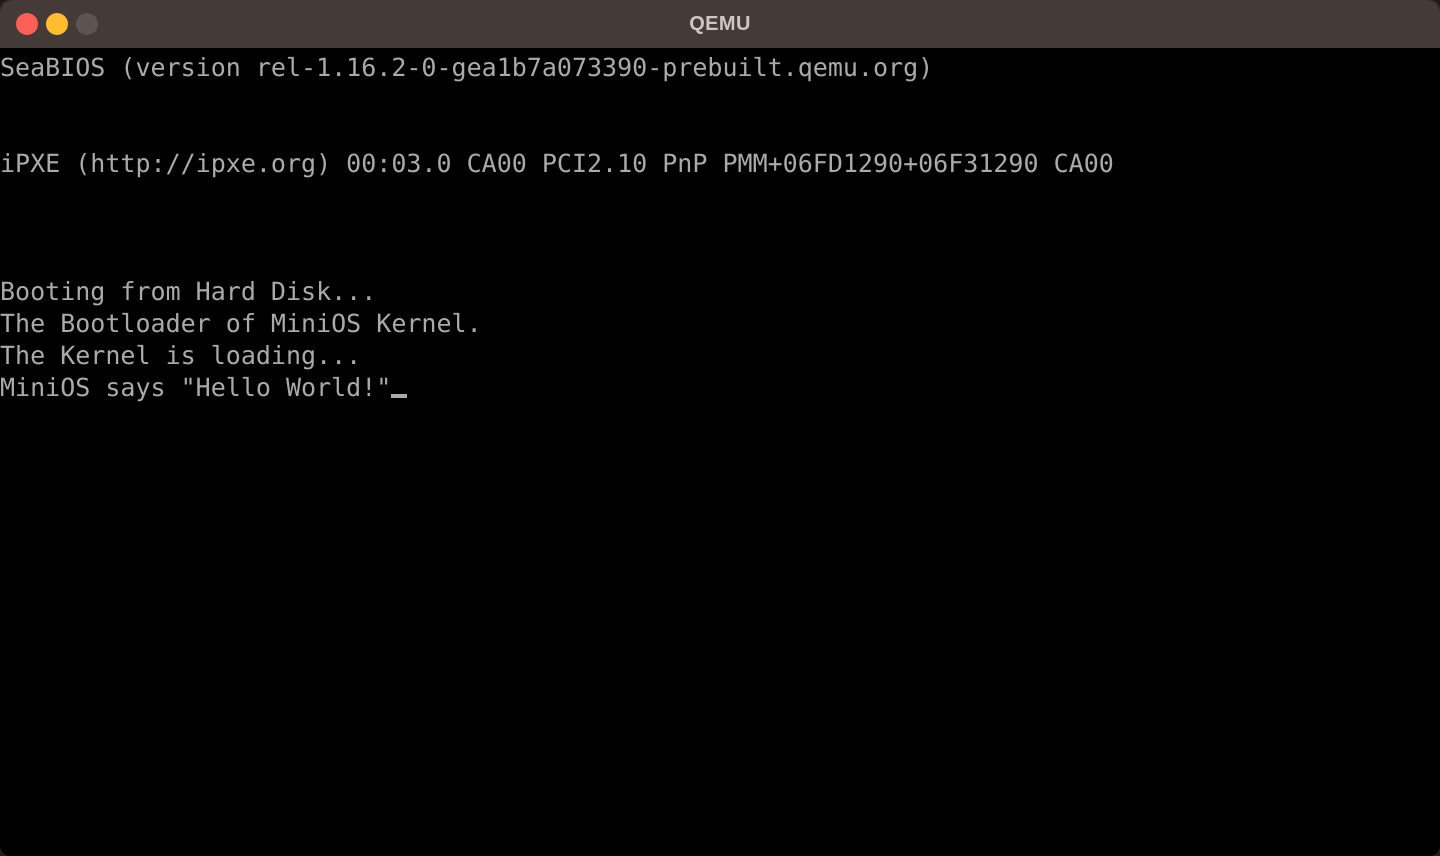  I want to click on console-line-text: MiniOS says "Hello World!", so click(196, 387).